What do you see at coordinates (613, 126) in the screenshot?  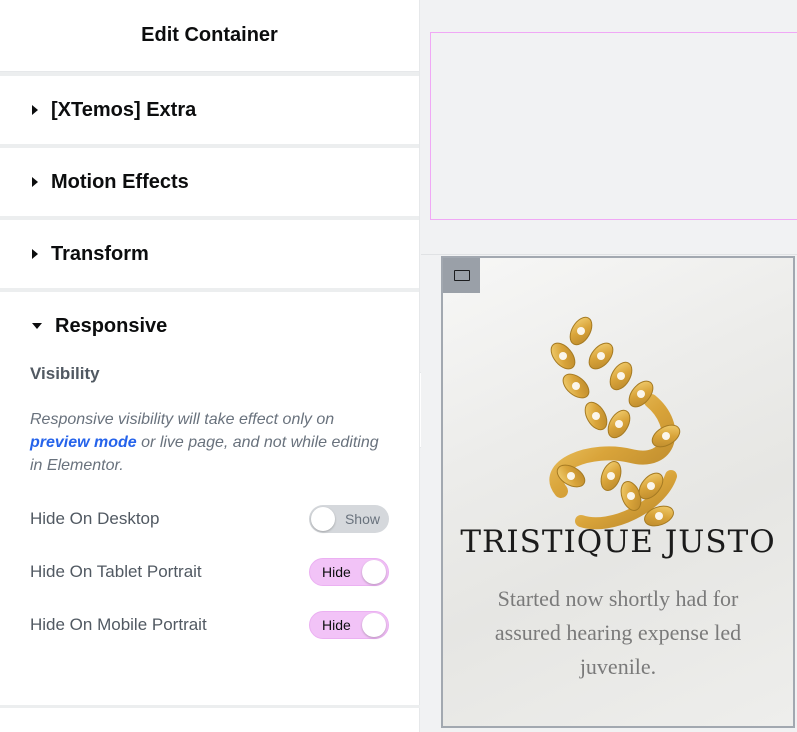 I see `empty-container` at bounding box center [613, 126].